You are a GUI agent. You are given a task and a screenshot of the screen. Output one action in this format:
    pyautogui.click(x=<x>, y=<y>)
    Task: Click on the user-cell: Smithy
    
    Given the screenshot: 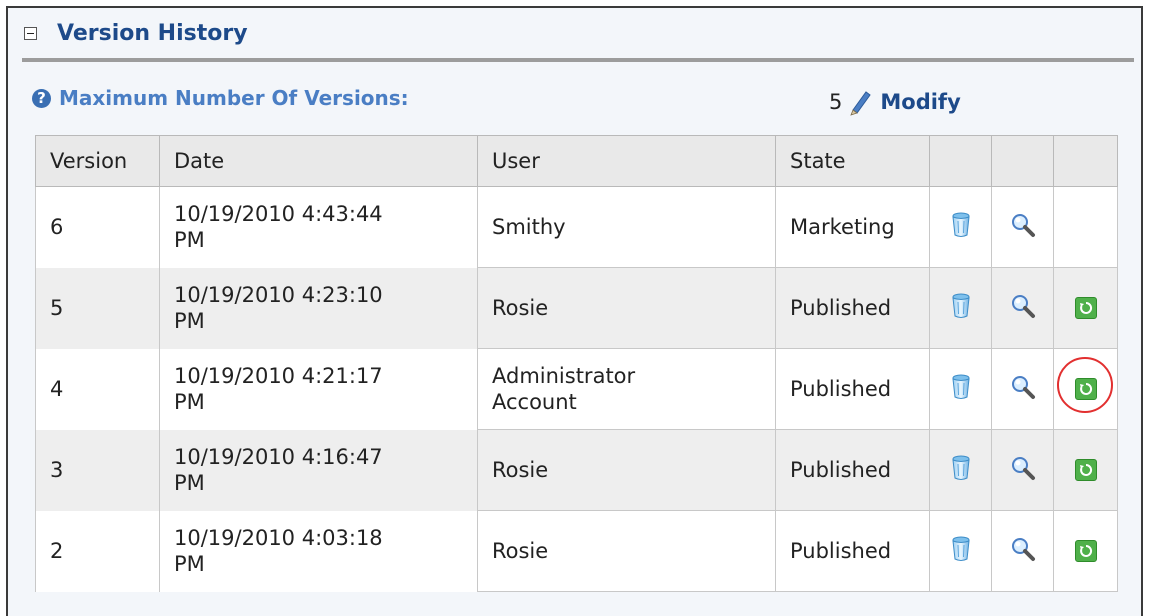 What is the action you would take?
    pyautogui.click(x=626, y=227)
    